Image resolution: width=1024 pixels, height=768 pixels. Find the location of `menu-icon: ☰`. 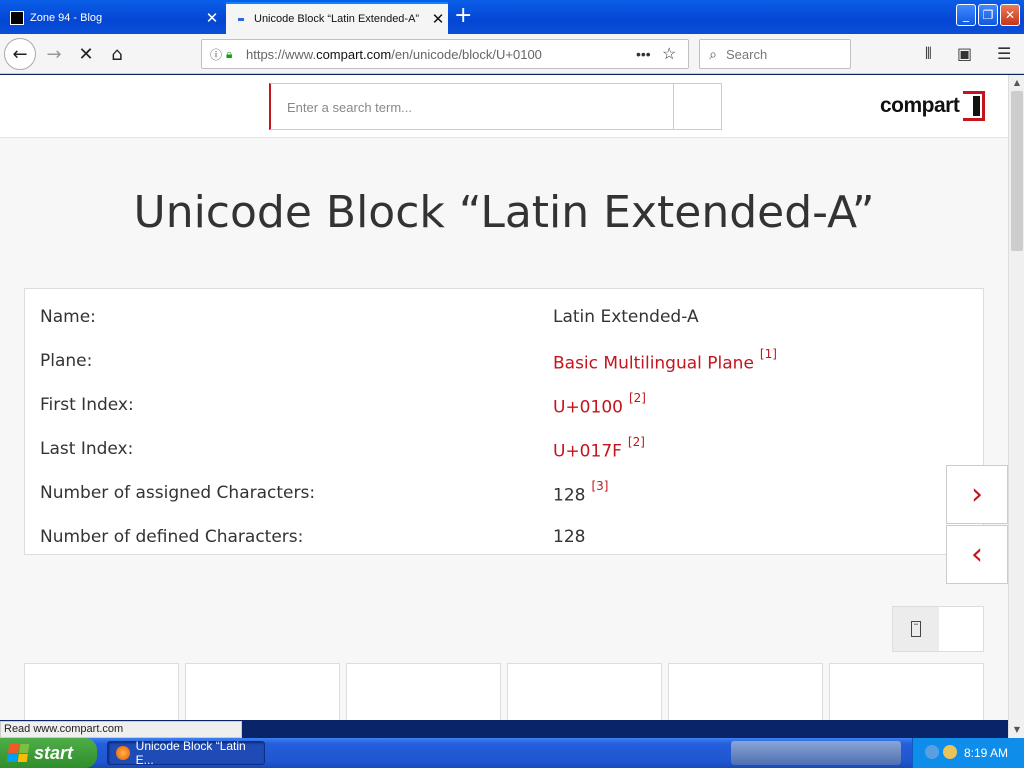

menu-icon: ☰ is located at coordinates (1004, 53).